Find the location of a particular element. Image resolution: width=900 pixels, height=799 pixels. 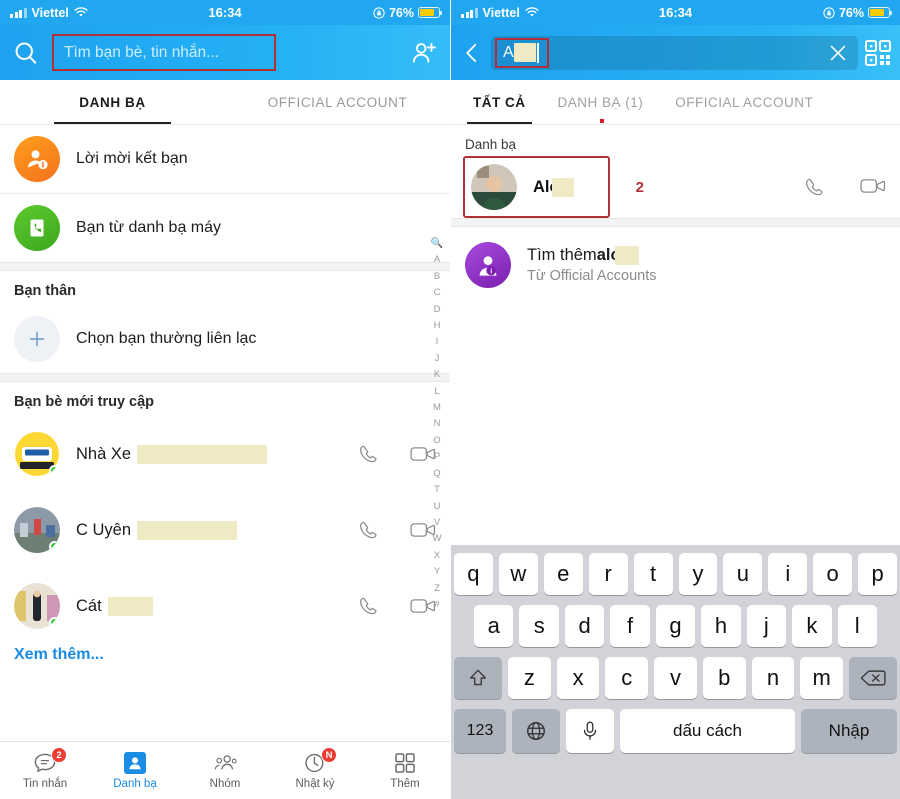

alpha-letter: V is located at coordinates (437, 523).